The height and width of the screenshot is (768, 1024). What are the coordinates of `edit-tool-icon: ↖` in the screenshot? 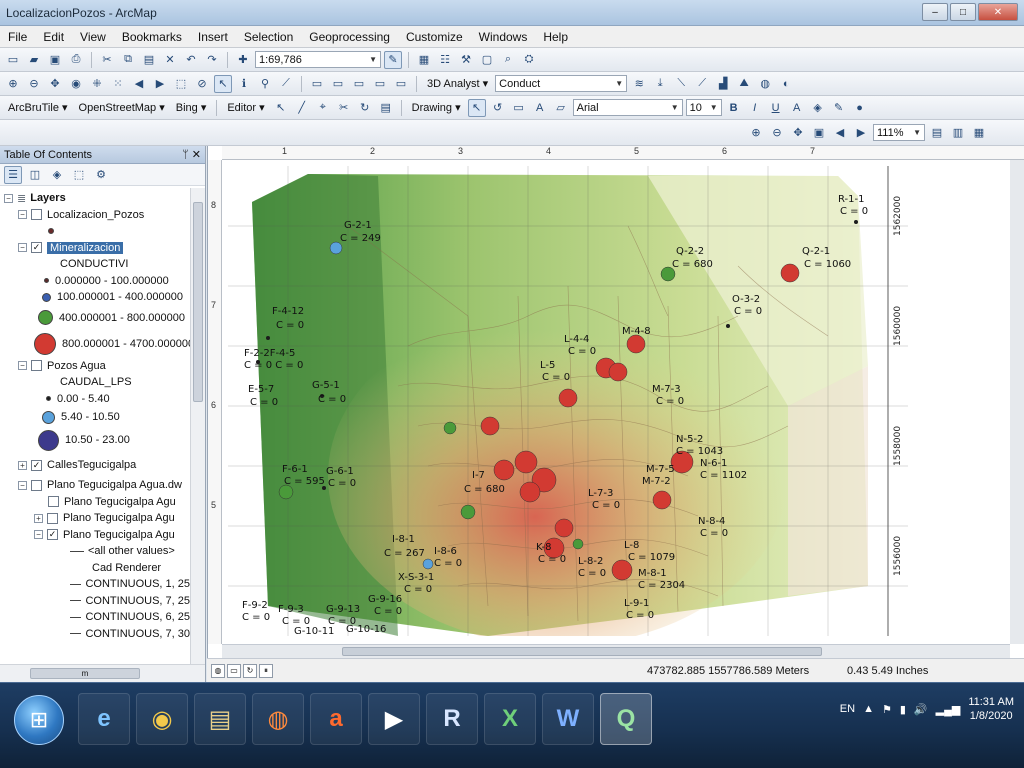 It's located at (281, 108).